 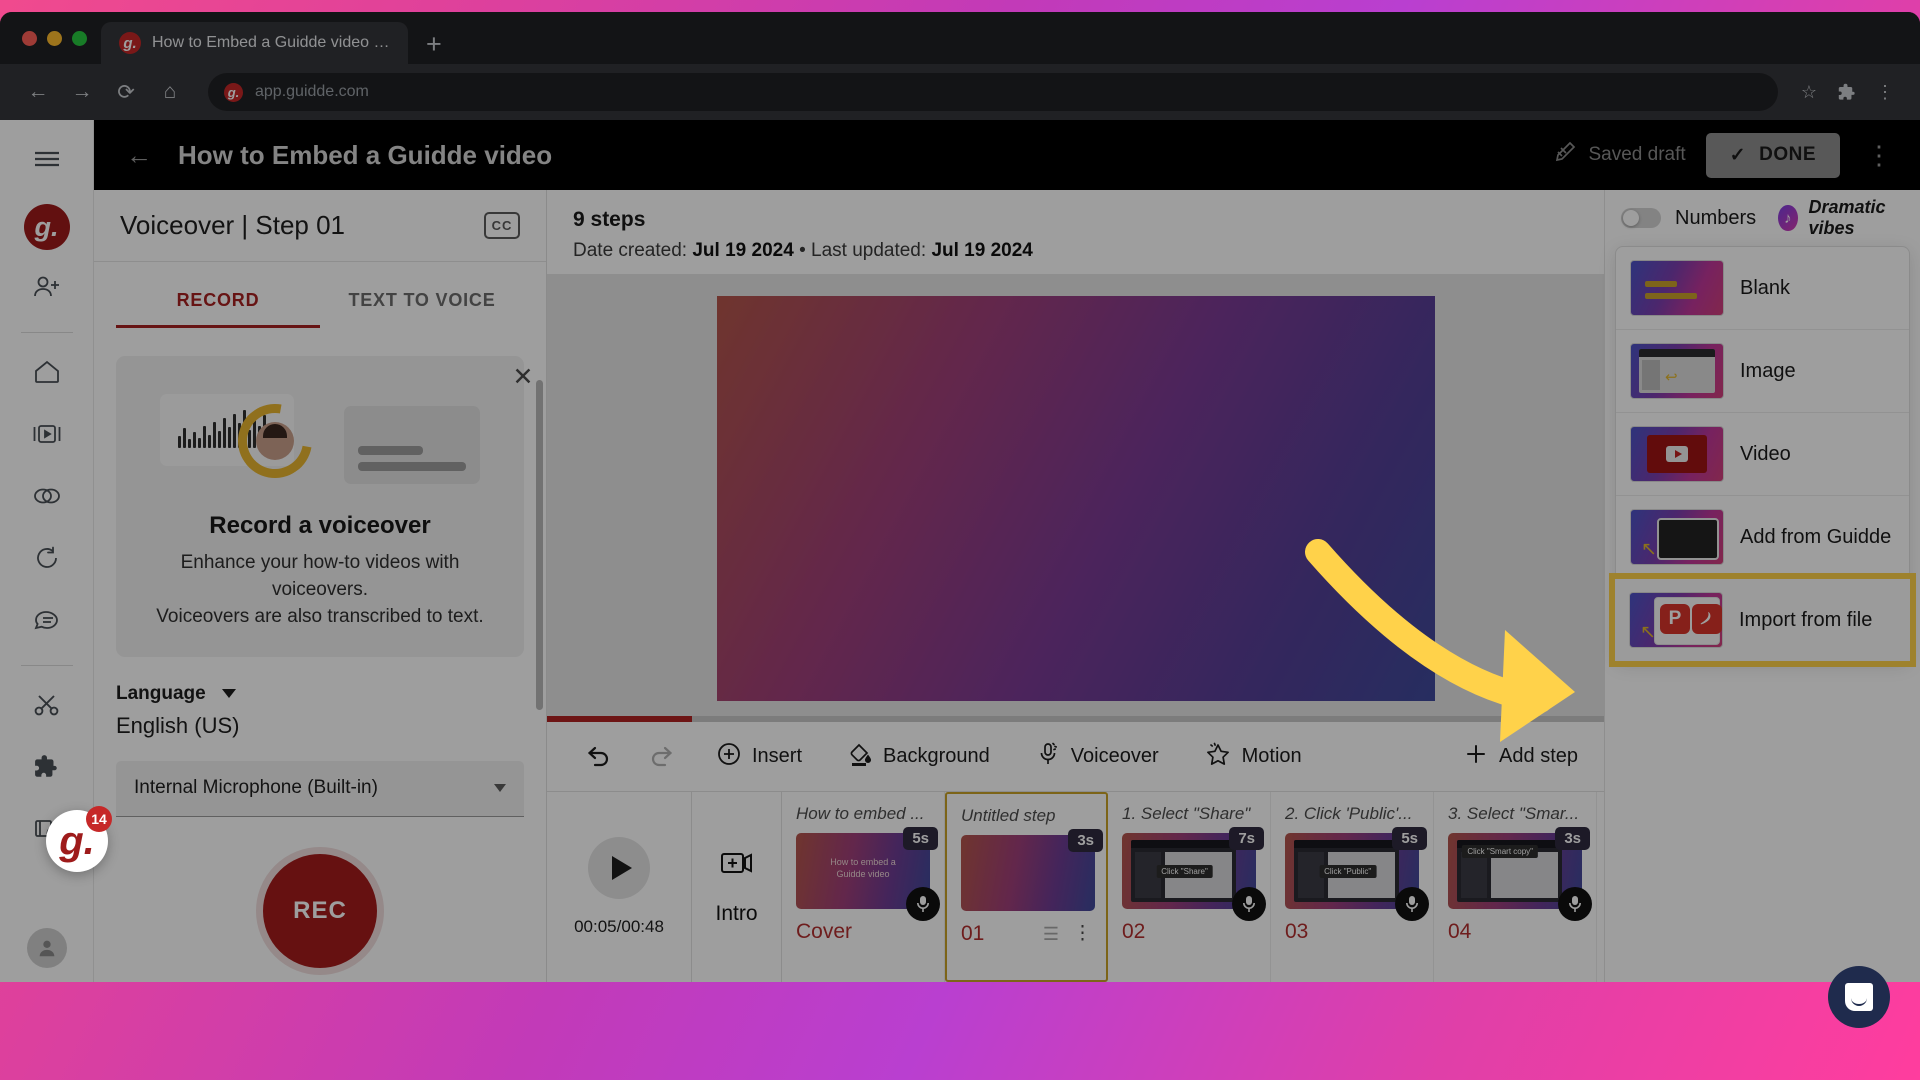 I want to click on redo-icon, so click(x=662, y=757).